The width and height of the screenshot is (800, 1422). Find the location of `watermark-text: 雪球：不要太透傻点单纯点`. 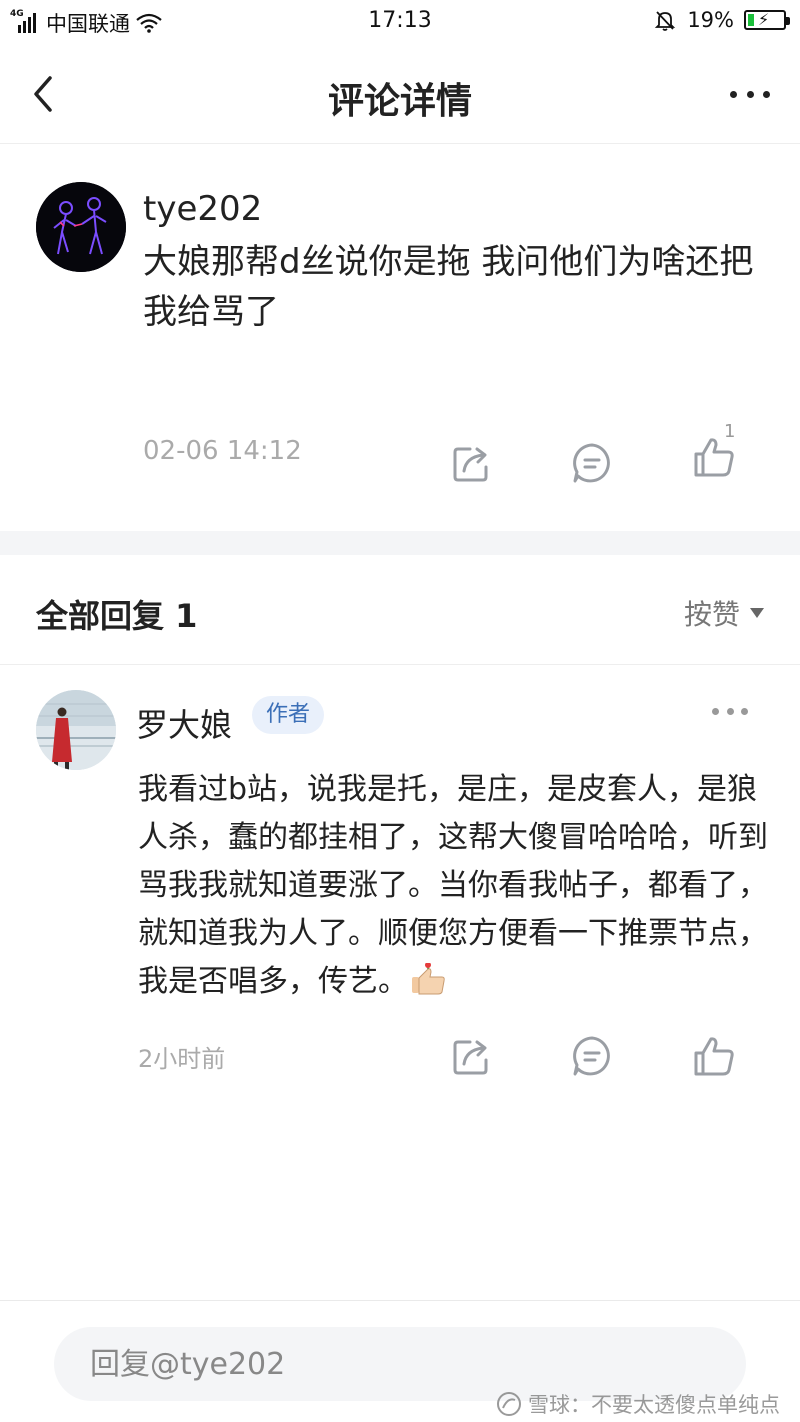

watermark-text: 雪球：不要太透傻点单纯点 is located at coordinates (654, 1405).